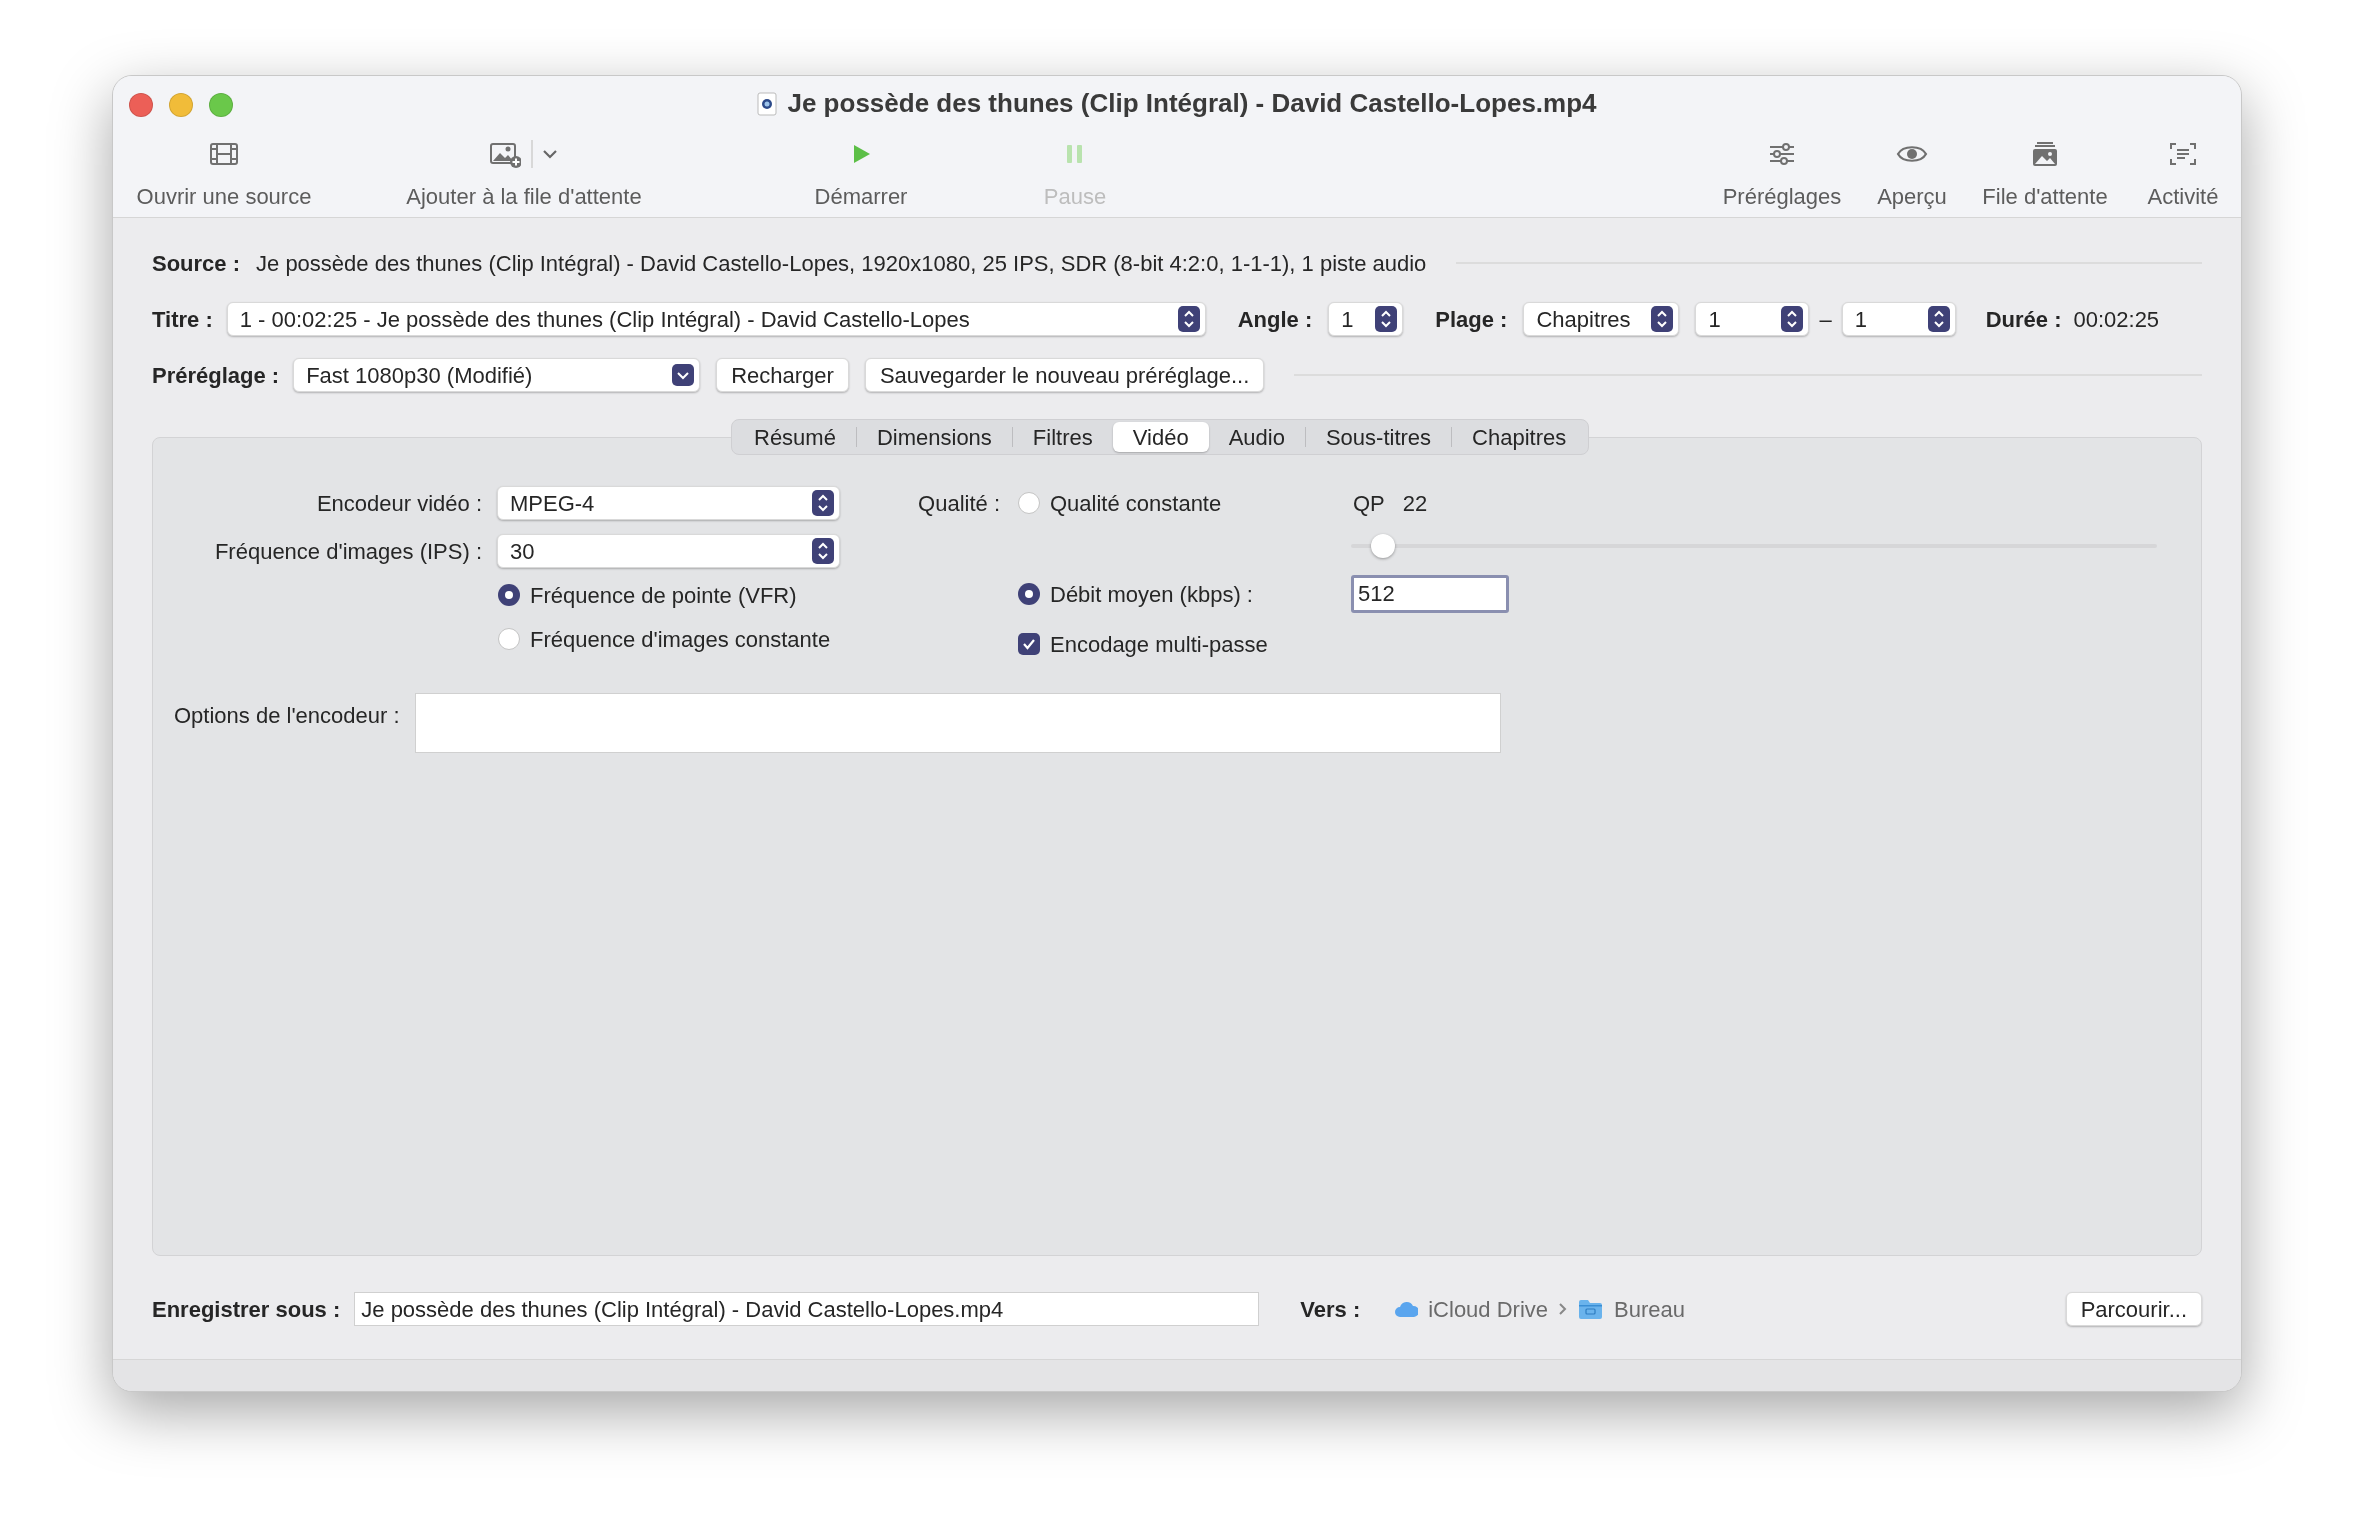  Describe the element at coordinates (1378, 437) in the screenshot. I see `tab: Sous-titres` at that location.